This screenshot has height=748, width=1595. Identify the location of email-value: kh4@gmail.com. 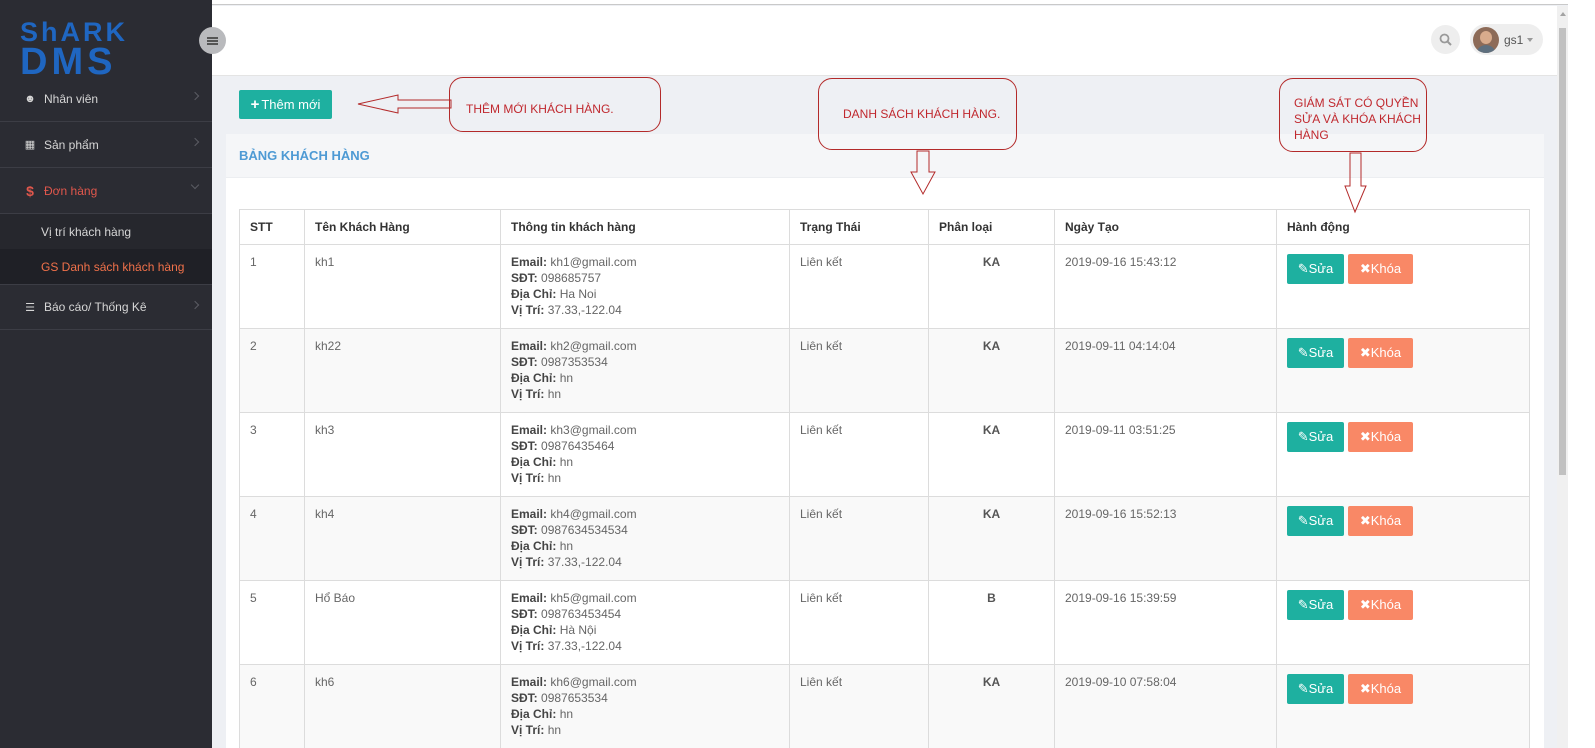
(593, 514).